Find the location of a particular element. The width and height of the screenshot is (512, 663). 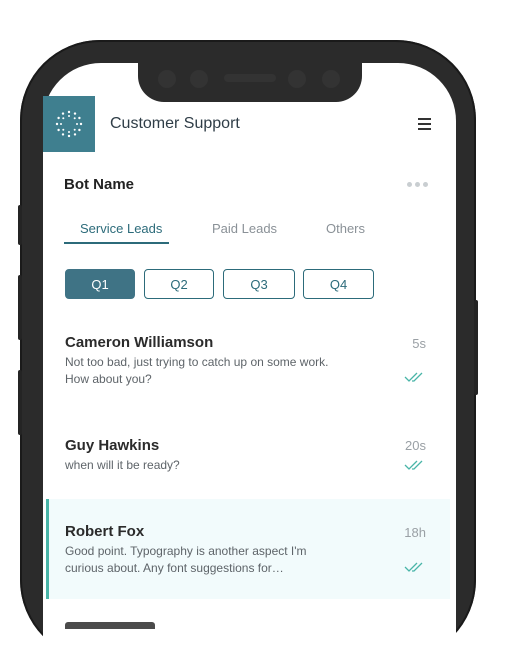

app-logo is located at coordinates (69, 124).